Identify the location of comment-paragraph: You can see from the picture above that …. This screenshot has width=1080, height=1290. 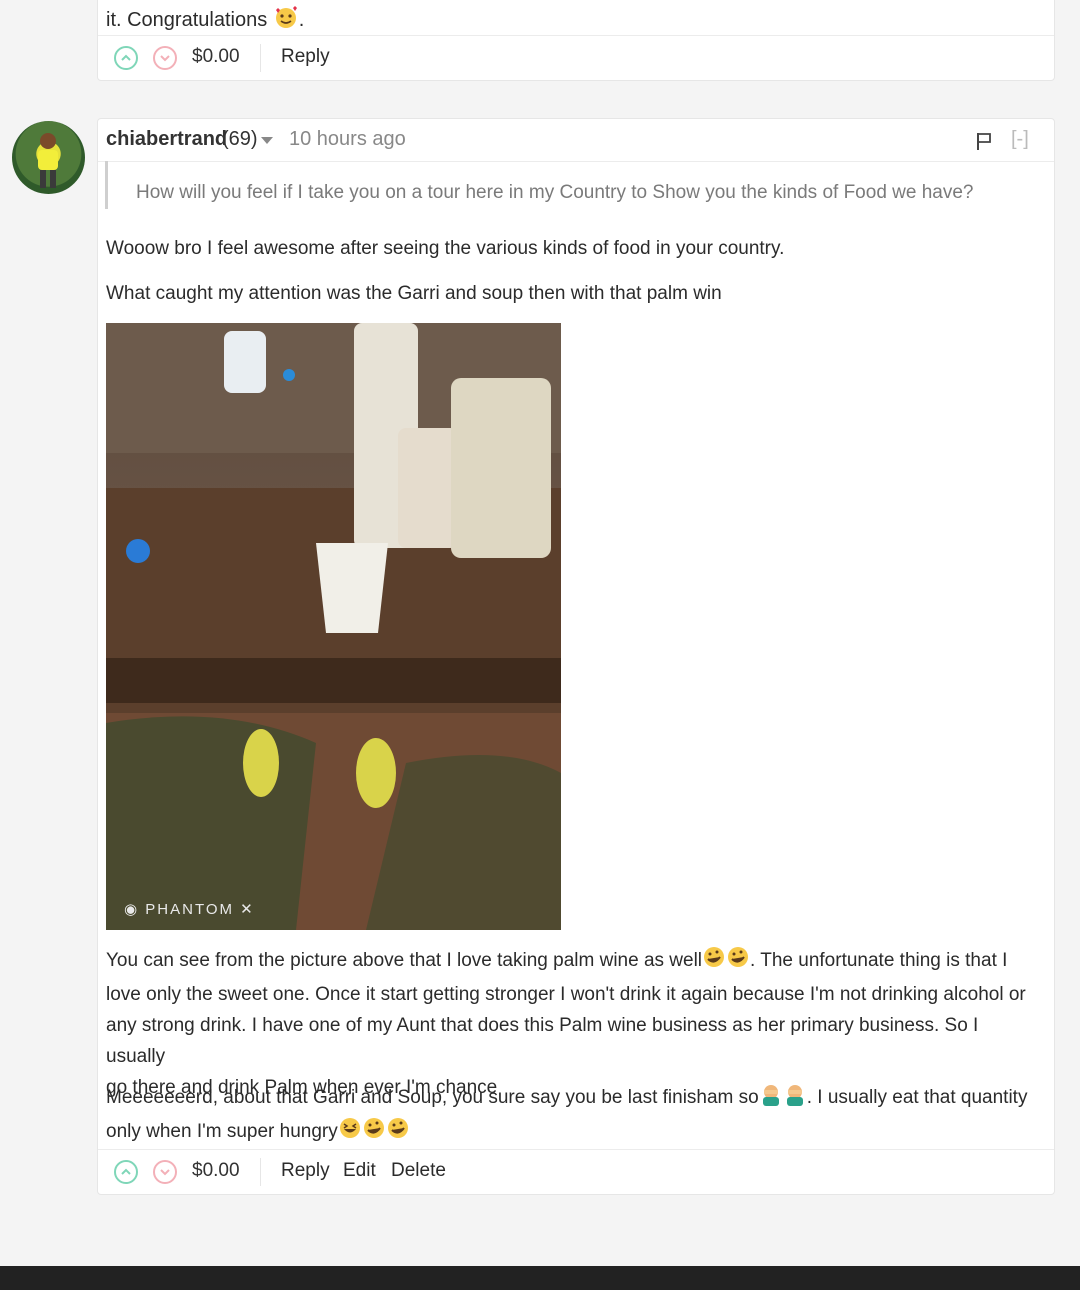
(573, 1024).